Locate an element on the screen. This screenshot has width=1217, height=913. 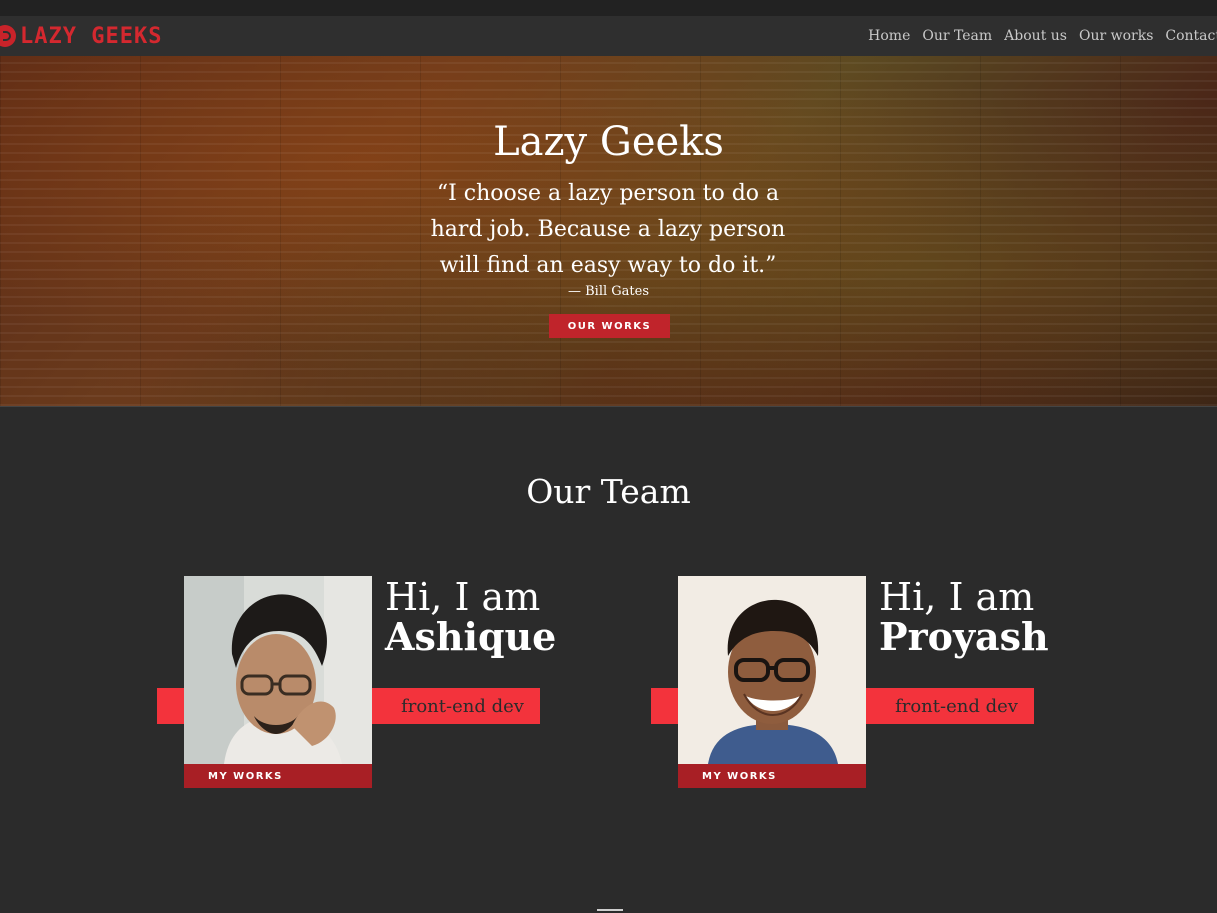
team-heading: Our Team is located at coordinates (608, 491).